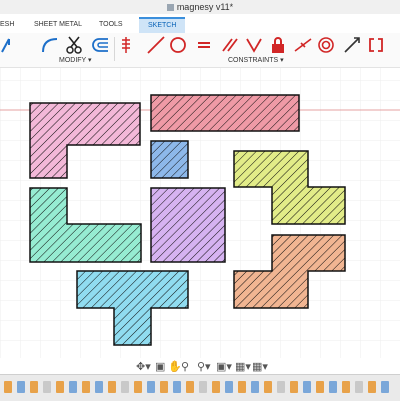  I want to click on navigation-bar: ✥▾ ▣ ✋ ⚲ ⚲▾ ▣▾ ▦▾ ▦▾, so click(200, 366).